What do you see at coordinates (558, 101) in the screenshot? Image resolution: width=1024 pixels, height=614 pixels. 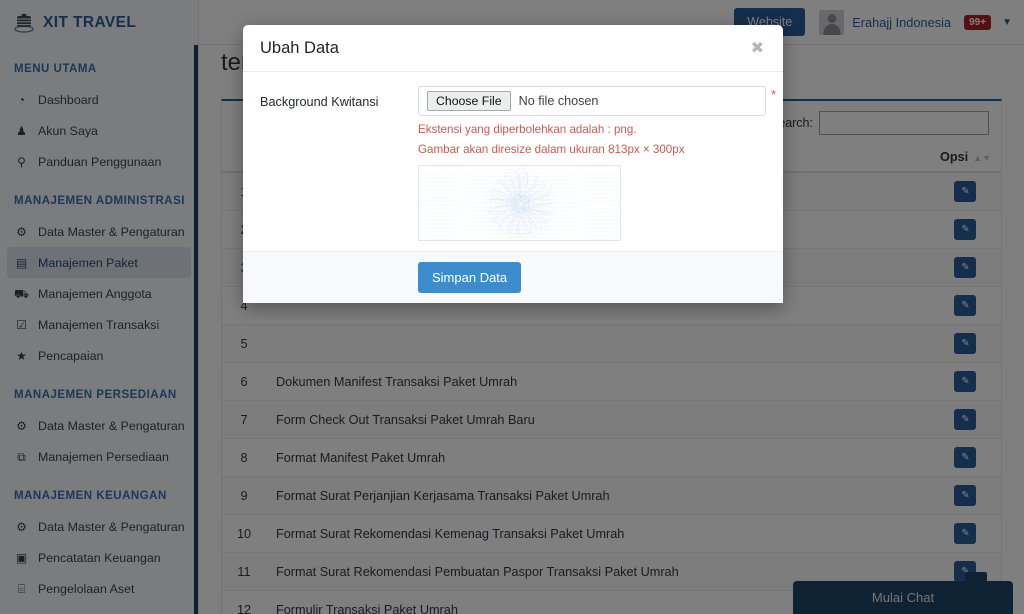 I see `file-status-text: No file chosen` at bounding box center [558, 101].